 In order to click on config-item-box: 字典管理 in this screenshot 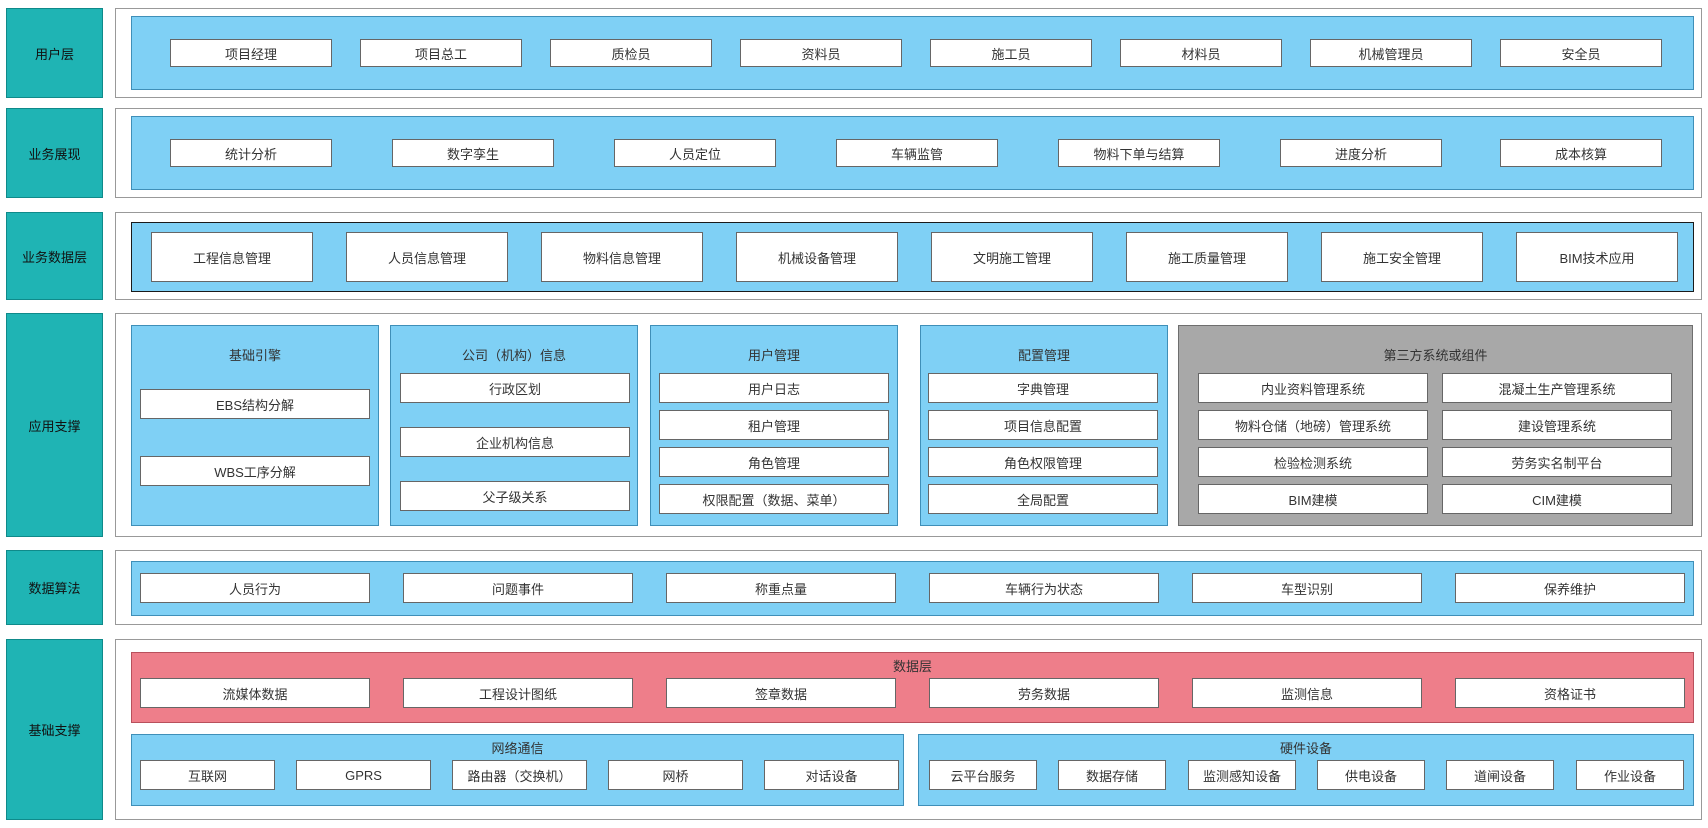, I will do `click(1043, 388)`.